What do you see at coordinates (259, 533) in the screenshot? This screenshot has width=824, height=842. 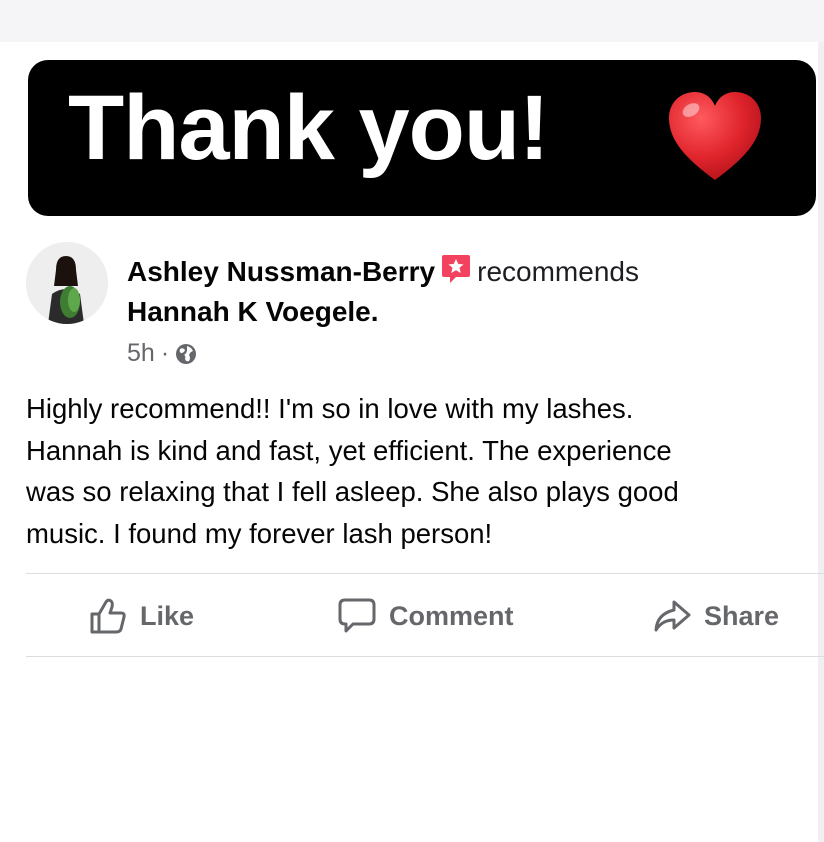 I see `post-body-line: music. I found my forever lash person!` at bounding box center [259, 533].